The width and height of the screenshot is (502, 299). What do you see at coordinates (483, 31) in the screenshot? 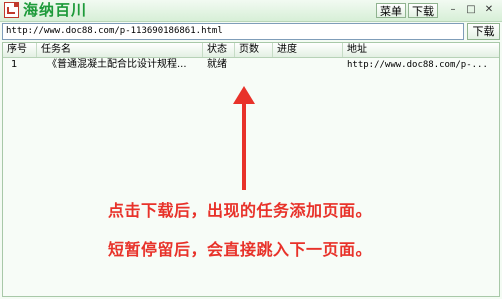
I see `download-button: 下载` at bounding box center [483, 31].